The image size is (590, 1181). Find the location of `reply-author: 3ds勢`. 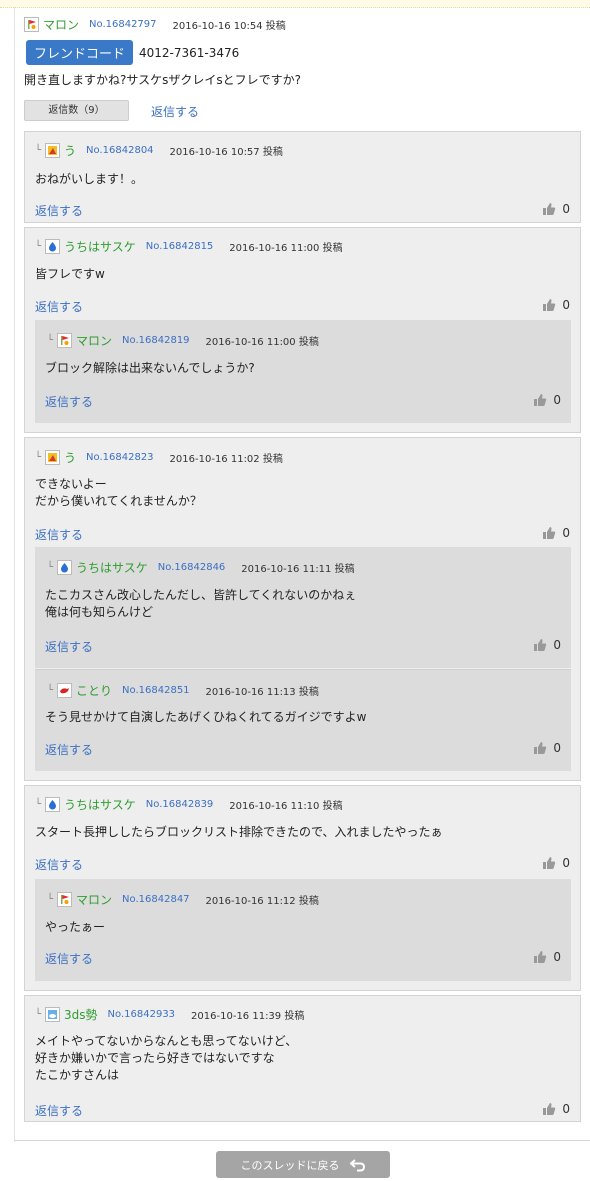

reply-author: 3ds勢 is located at coordinates (81, 1014).